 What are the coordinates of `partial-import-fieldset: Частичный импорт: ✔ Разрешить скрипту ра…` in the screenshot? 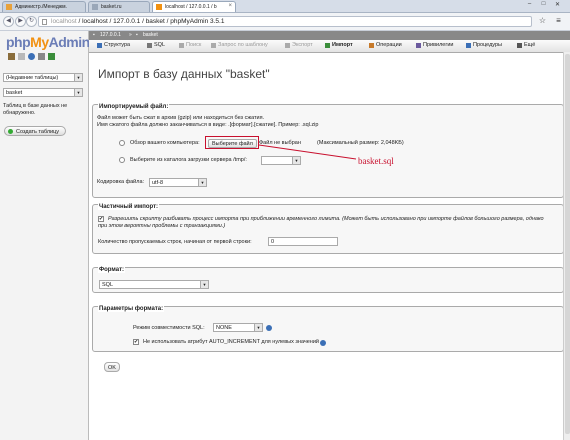 It's located at (328, 229).